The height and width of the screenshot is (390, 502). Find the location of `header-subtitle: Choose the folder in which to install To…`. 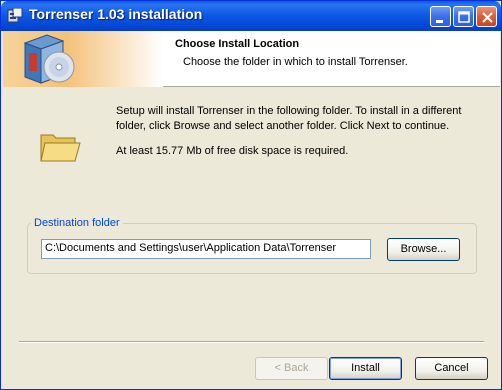

header-subtitle: Choose the folder in which to install To… is located at coordinates (295, 62).